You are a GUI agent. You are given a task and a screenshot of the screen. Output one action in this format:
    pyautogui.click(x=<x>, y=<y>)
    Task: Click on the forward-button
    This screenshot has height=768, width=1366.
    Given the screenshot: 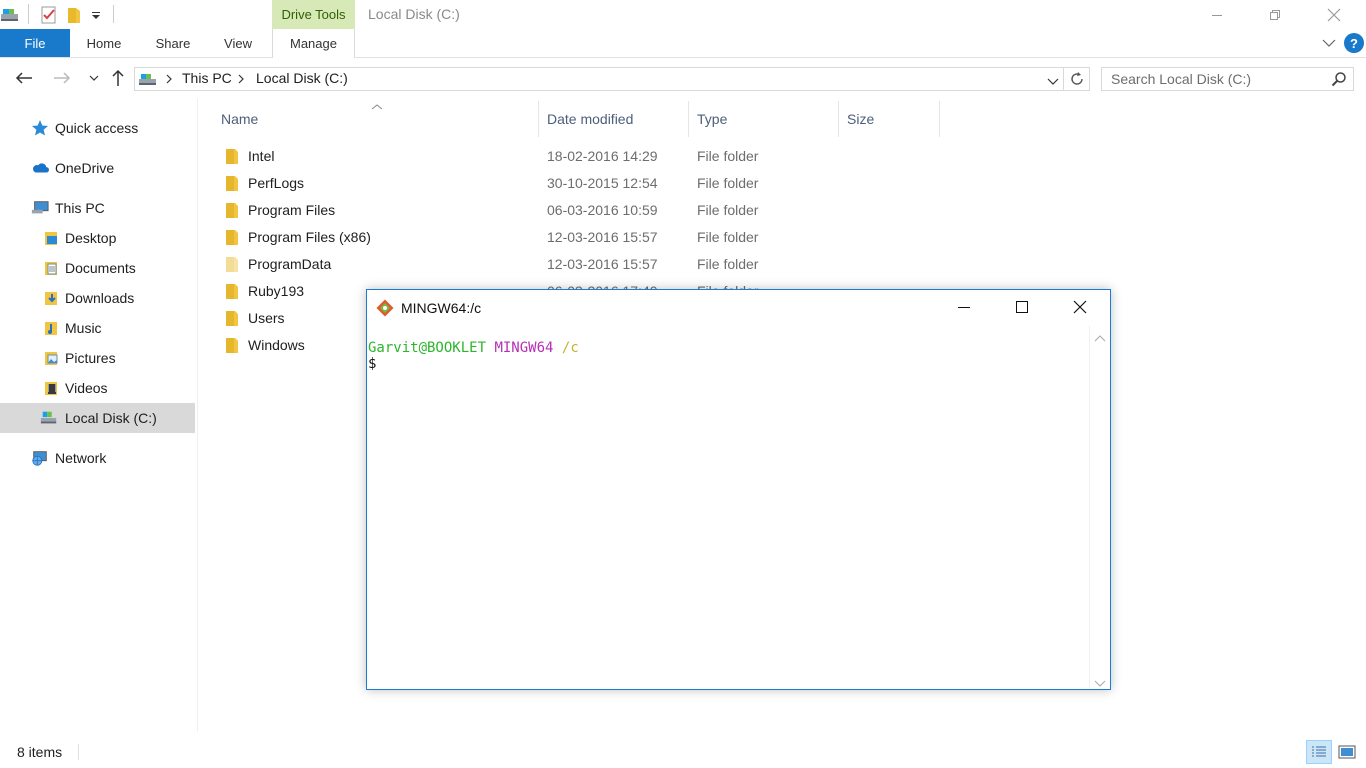 What is the action you would take?
    pyautogui.click(x=62, y=78)
    